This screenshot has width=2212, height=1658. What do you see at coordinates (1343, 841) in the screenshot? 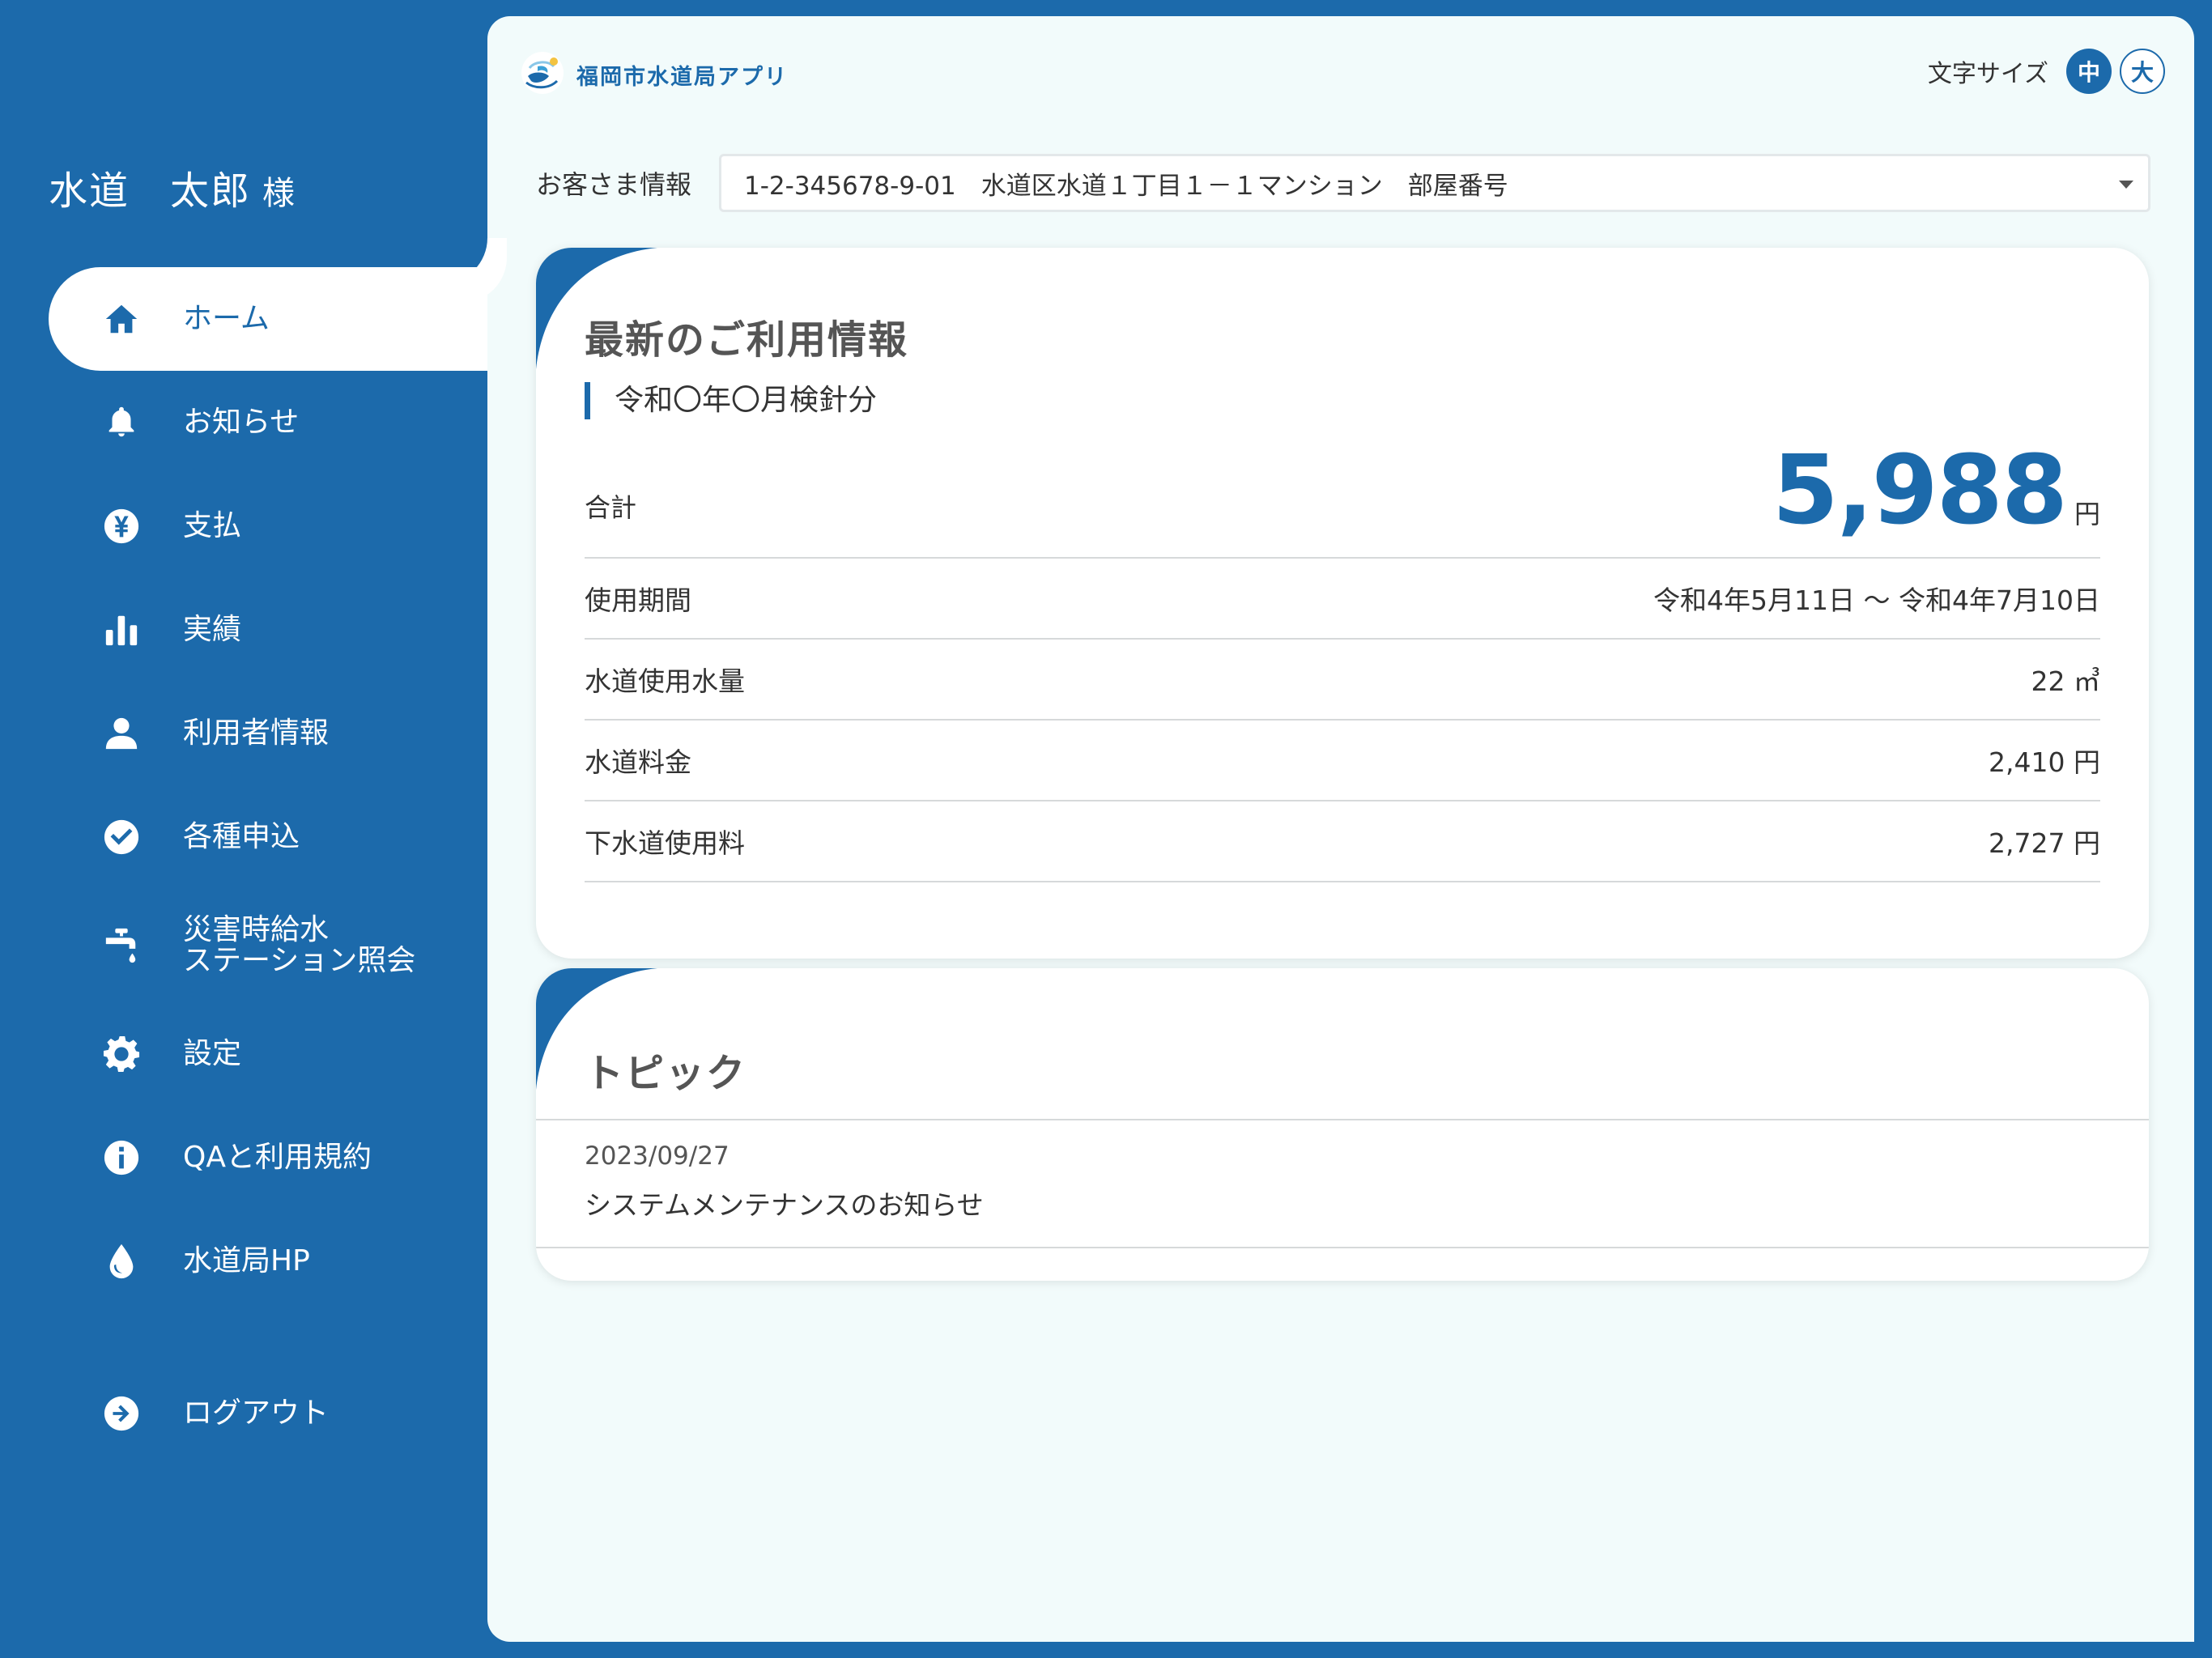
I see `detail-row-sewer-fee: 下水道使用料 2,727 円` at bounding box center [1343, 841].